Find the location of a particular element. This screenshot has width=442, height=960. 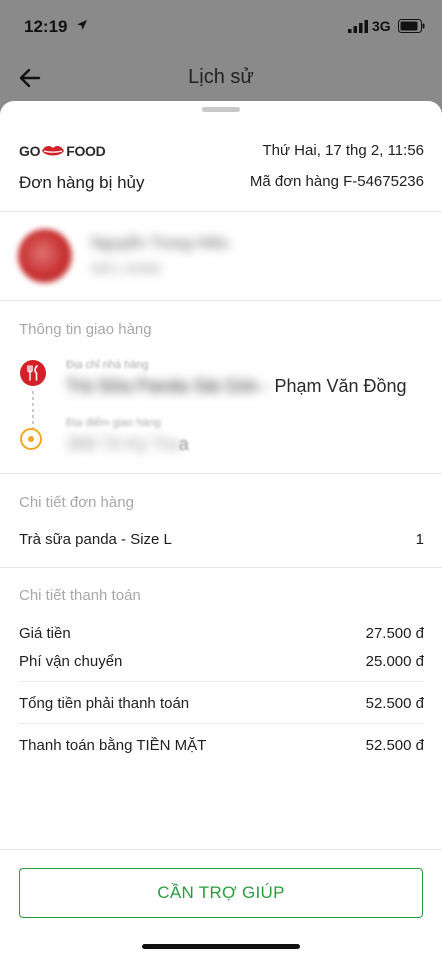

delivery-section-title: Thông tin giao hàng is located at coordinates (85, 329).